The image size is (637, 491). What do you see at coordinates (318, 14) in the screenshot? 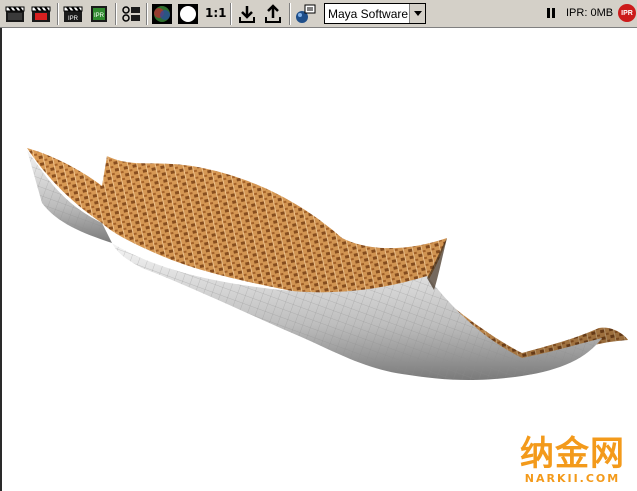
I see `render-view-toolbar: IPR IPR 1:1 Maya Software IPR: 0MB IPR` at bounding box center [318, 14].